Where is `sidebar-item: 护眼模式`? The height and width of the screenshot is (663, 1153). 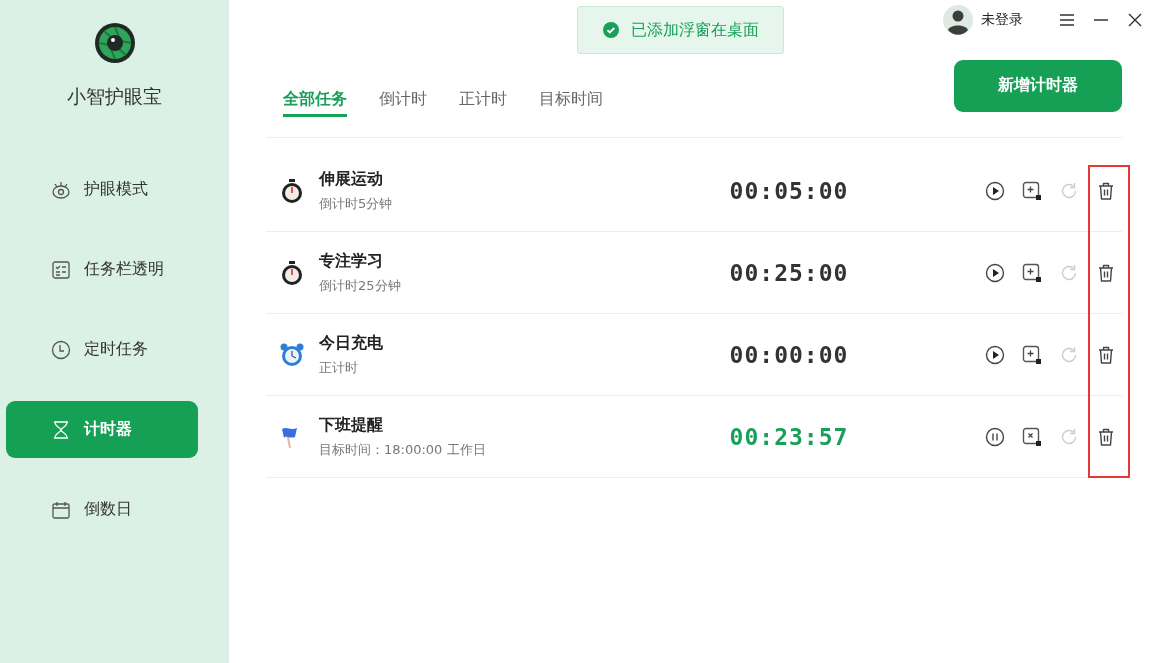 sidebar-item: 护眼模式 is located at coordinates (101, 189).